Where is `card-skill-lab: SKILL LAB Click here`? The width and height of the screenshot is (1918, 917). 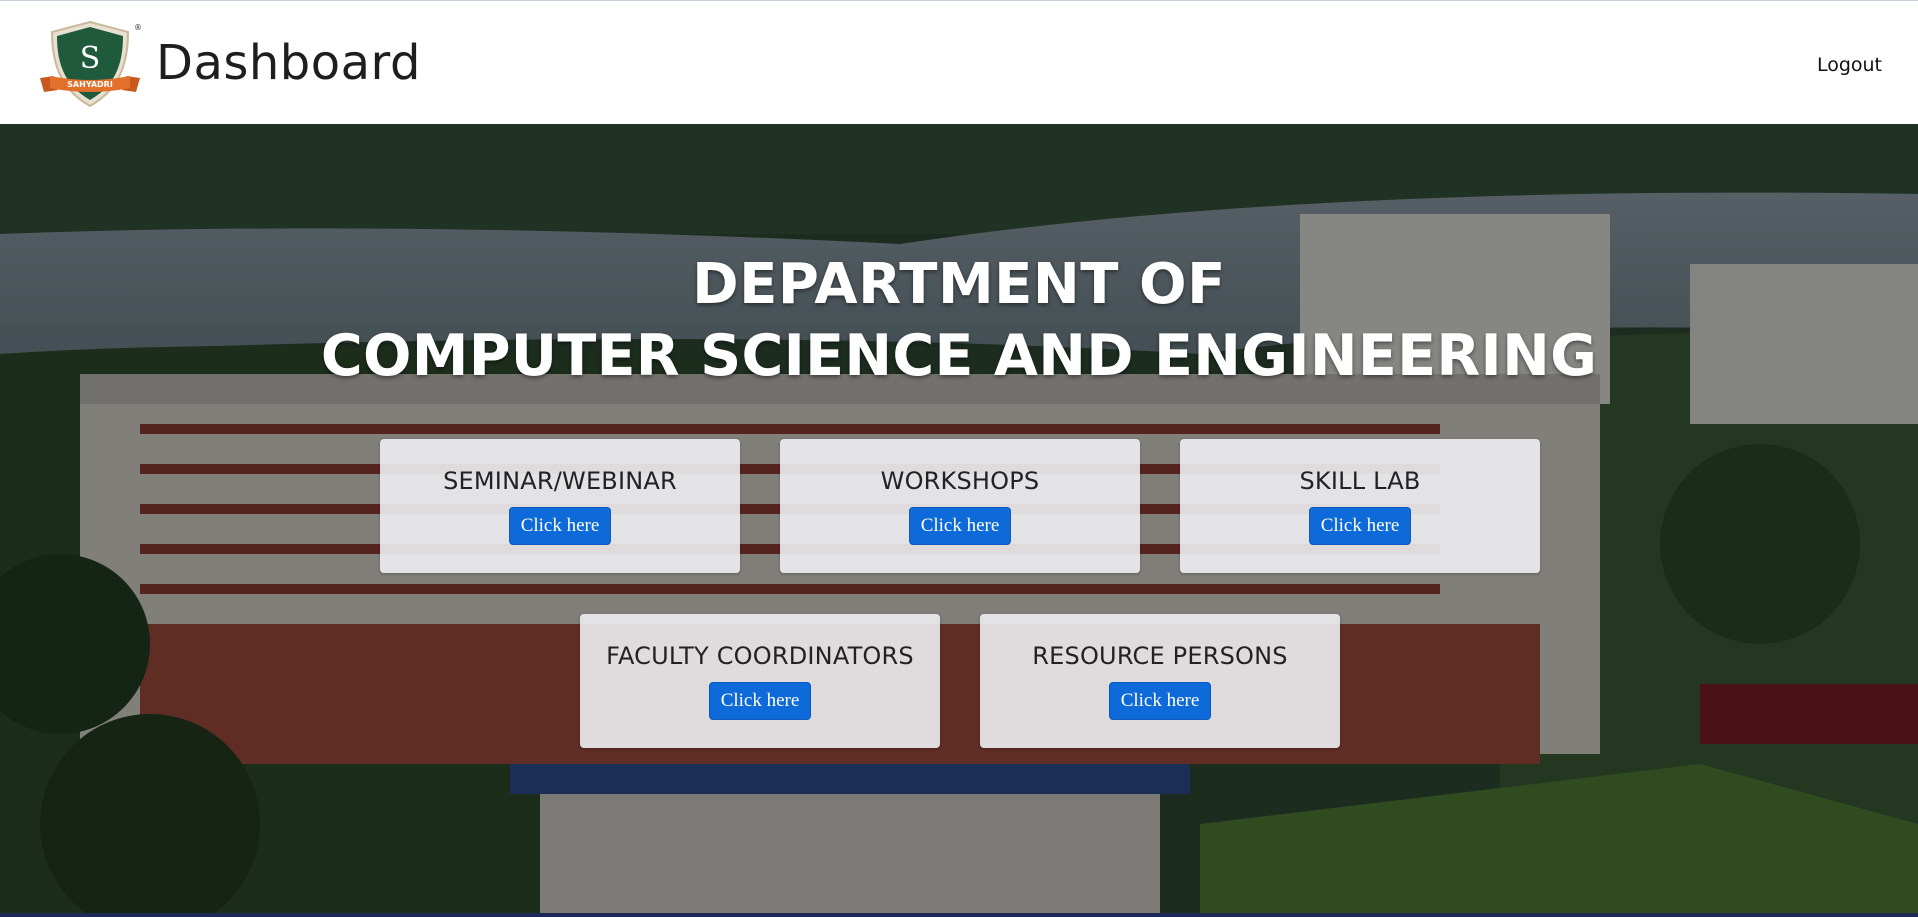 card-skill-lab: SKILL LAB Click here is located at coordinates (1360, 506).